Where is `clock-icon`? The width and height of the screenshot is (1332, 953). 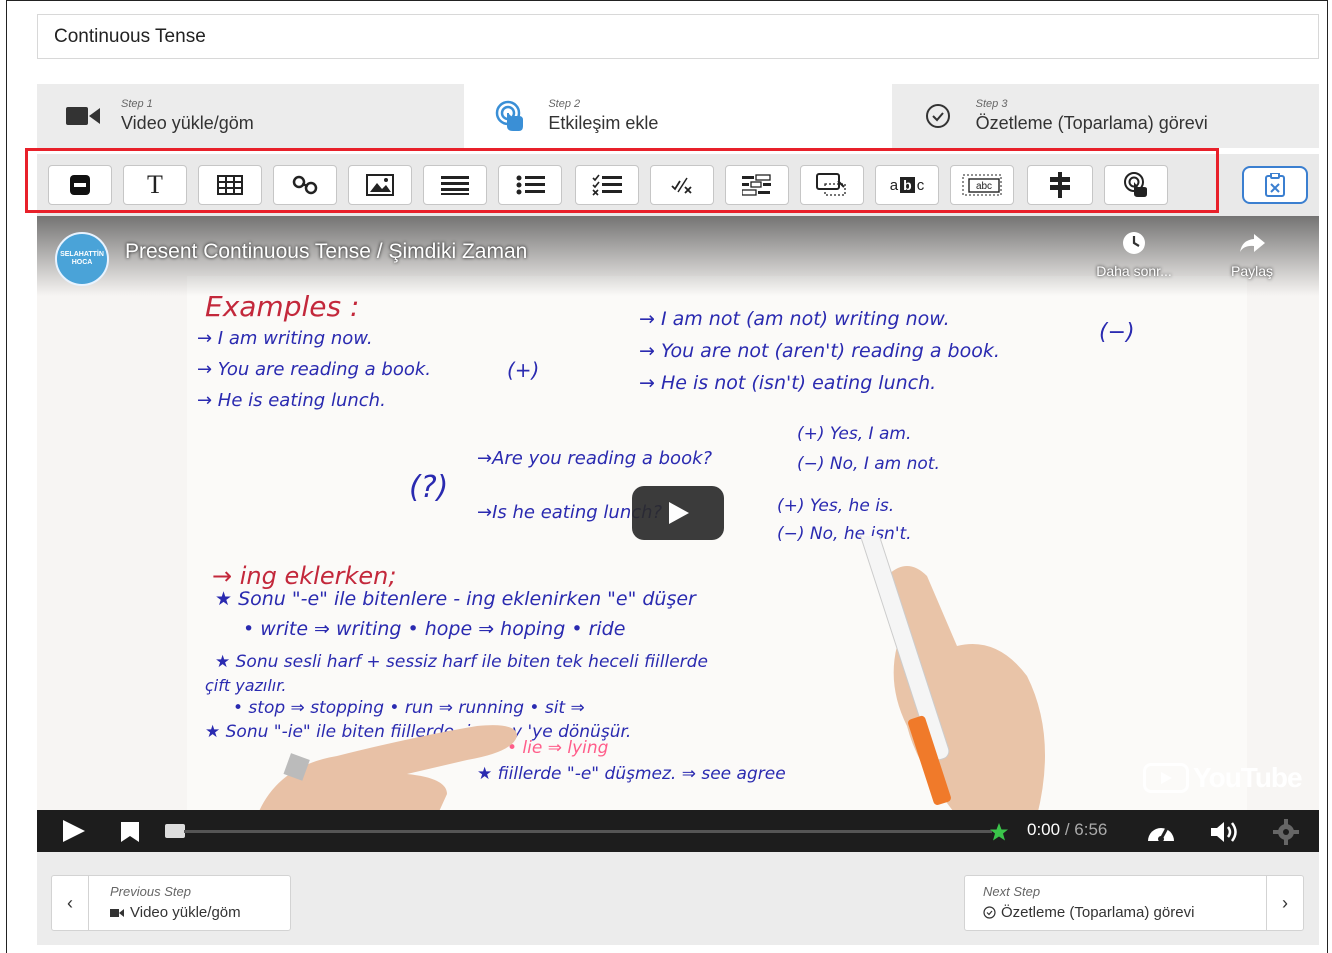 clock-icon is located at coordinates (1134, 243).